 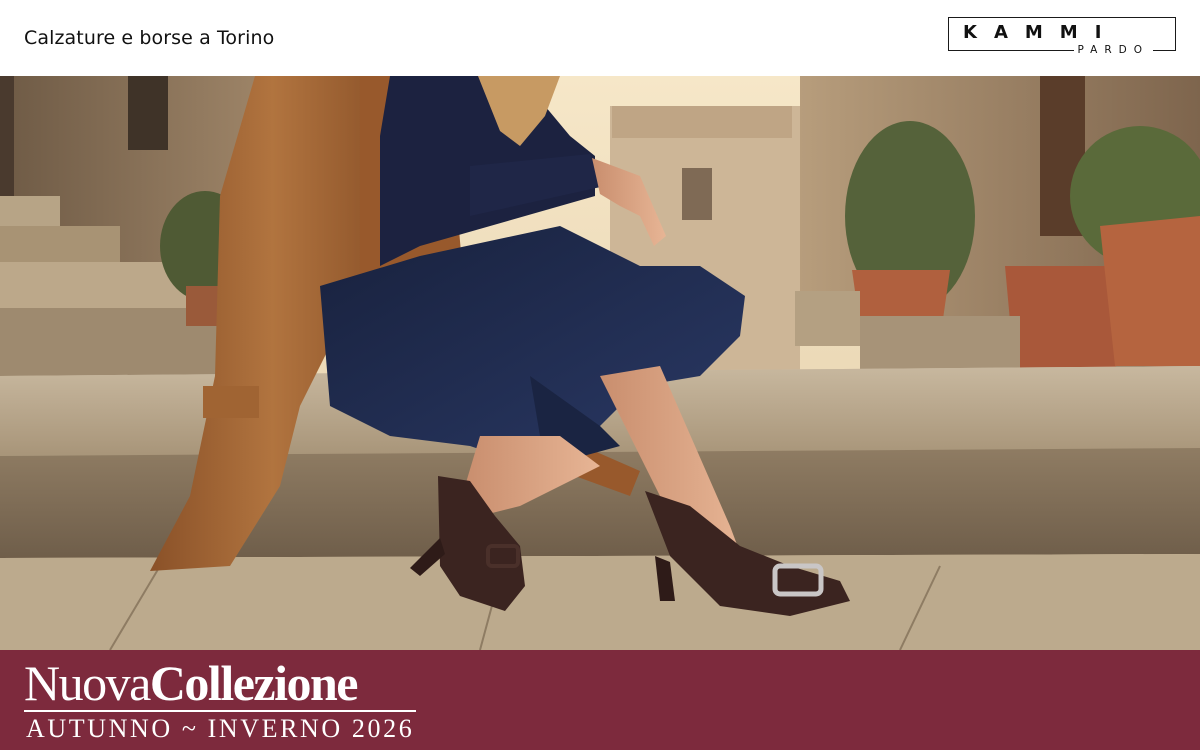 I want to click on logo-wordmark-text: KAMMI, so click(x=1041, y=32).